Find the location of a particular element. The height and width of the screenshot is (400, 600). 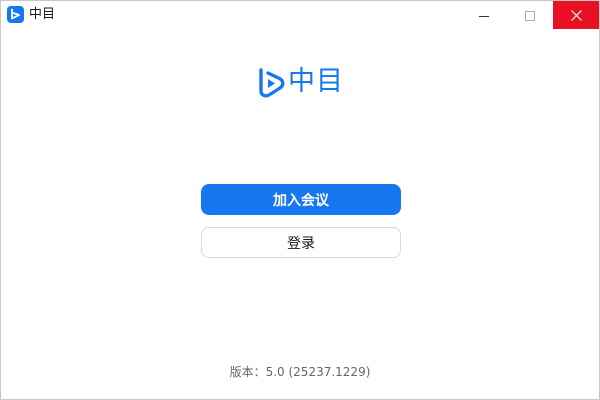

maximize-icon is located at coordinates (530, 15).